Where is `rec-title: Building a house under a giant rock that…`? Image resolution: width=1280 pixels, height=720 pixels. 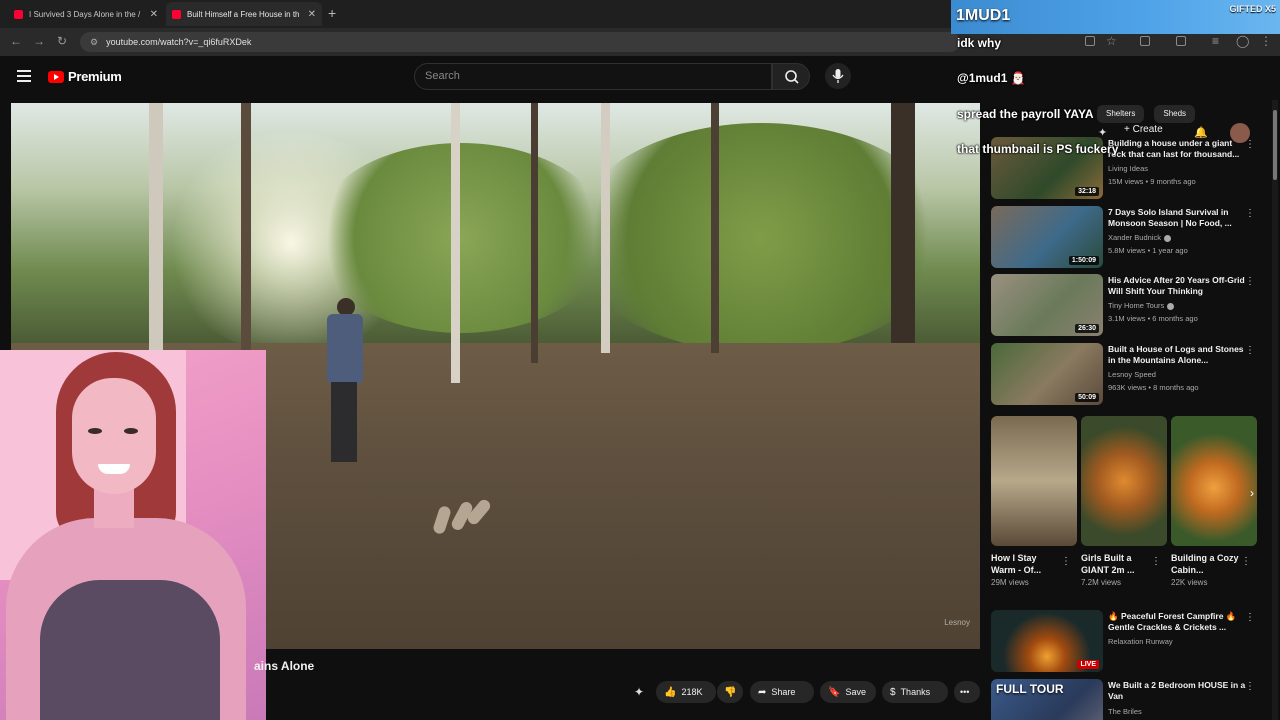
rec-title: Building a house under a giant rock that… is located at coordinates (1174, 148).